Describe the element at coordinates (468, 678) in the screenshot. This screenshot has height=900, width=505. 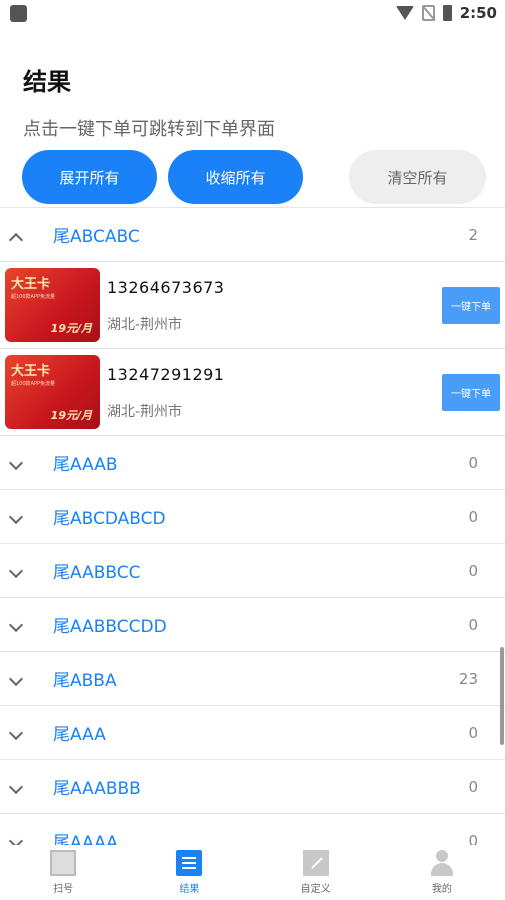
I see `group-count: 23` at that location.